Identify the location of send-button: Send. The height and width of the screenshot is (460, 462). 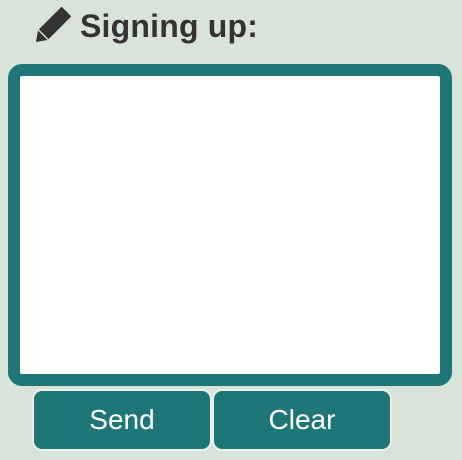
(122, 420).